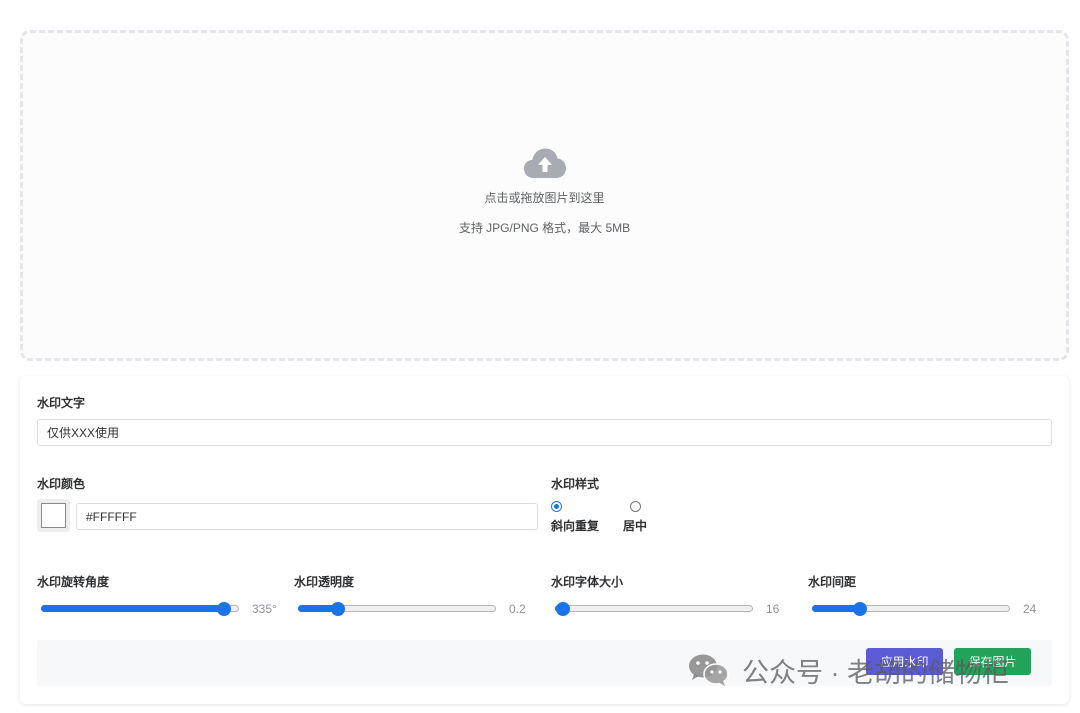 Image resolution: width=1080 pixels, height=713 pixels. I want to click on save-image-button: 保存图片, so click(992, 661).